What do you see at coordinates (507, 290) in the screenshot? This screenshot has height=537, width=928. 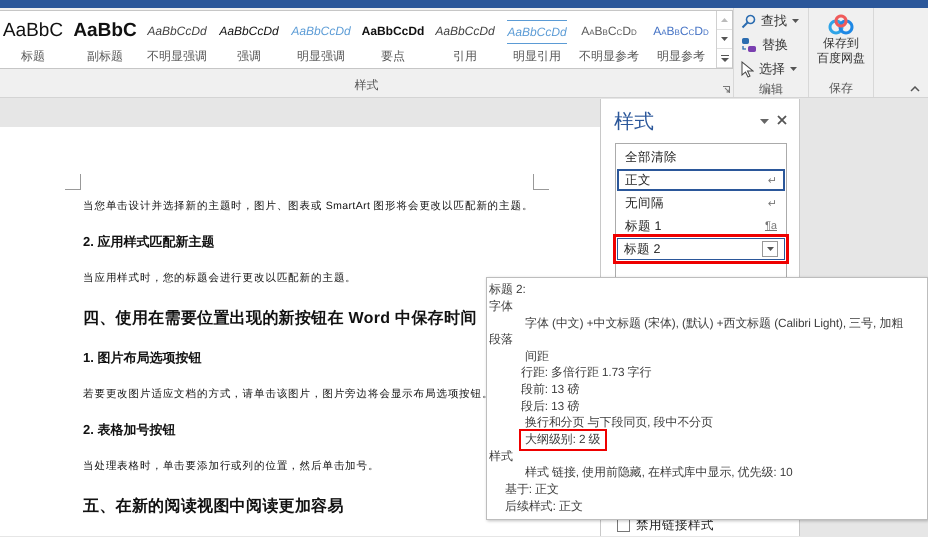 I see `tooltip-line: 标题 2:` at bounding box center [507, 290].